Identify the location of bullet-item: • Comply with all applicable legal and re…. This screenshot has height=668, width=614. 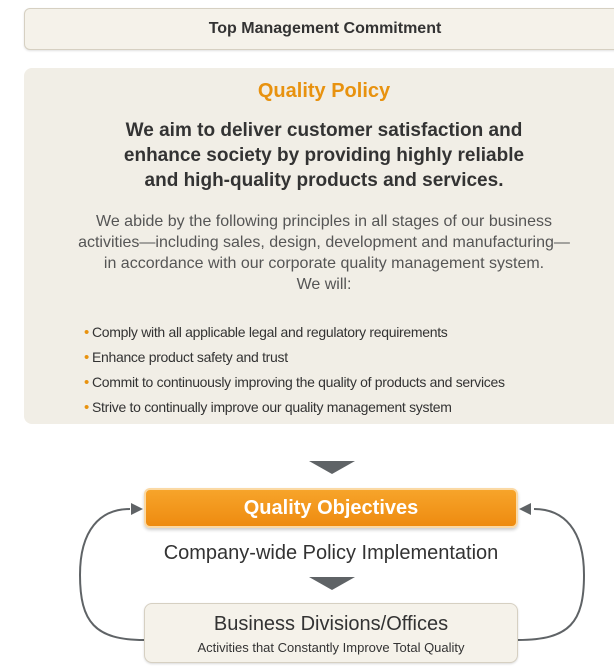
(344, 332).